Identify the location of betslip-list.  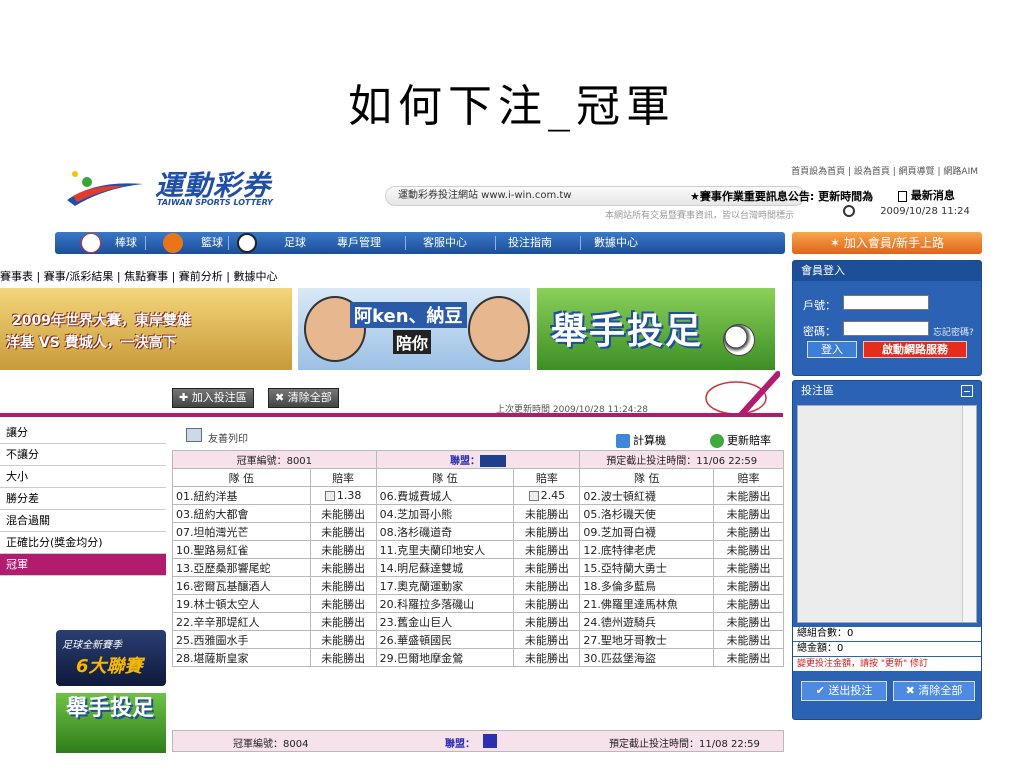
(887, 514).